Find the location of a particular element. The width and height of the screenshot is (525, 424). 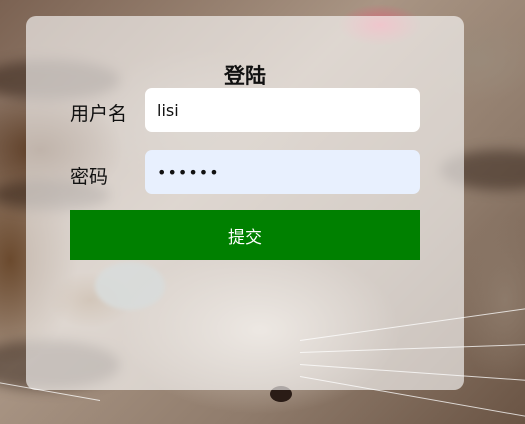

password-input is located at coordinates (282, 172).